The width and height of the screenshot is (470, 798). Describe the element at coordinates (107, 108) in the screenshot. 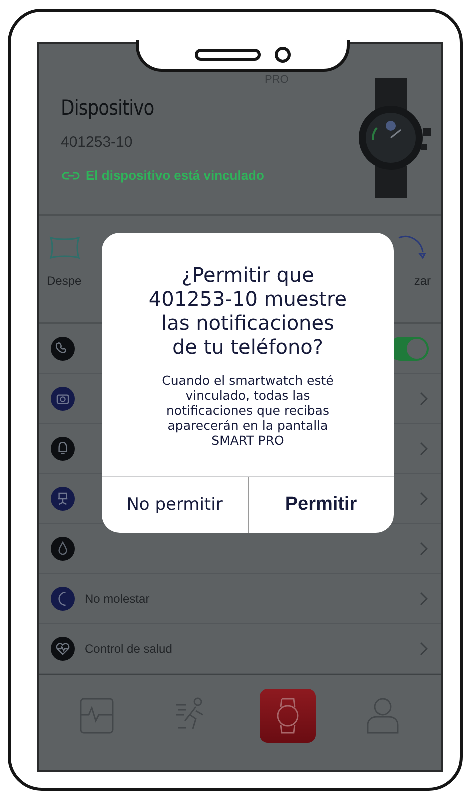

I see `screen-title: Dispositivo` at that location.